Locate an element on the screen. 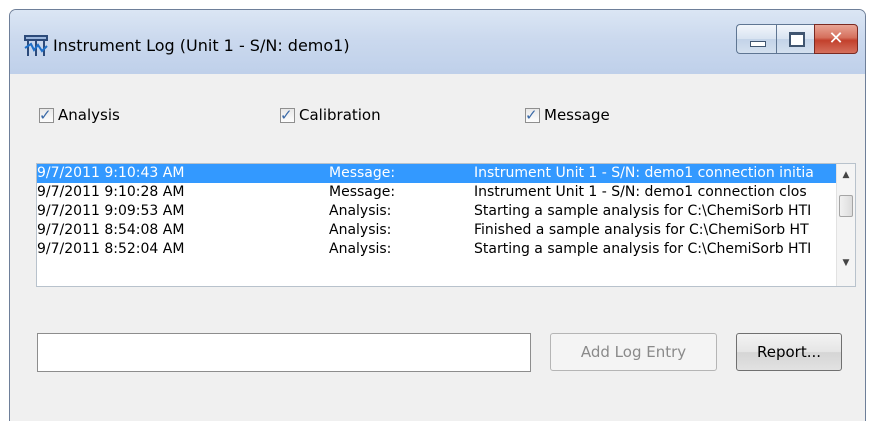  window-title: Instrument Log (Unit 1 - S/N: demo1) is located at coordinates (201, 45).